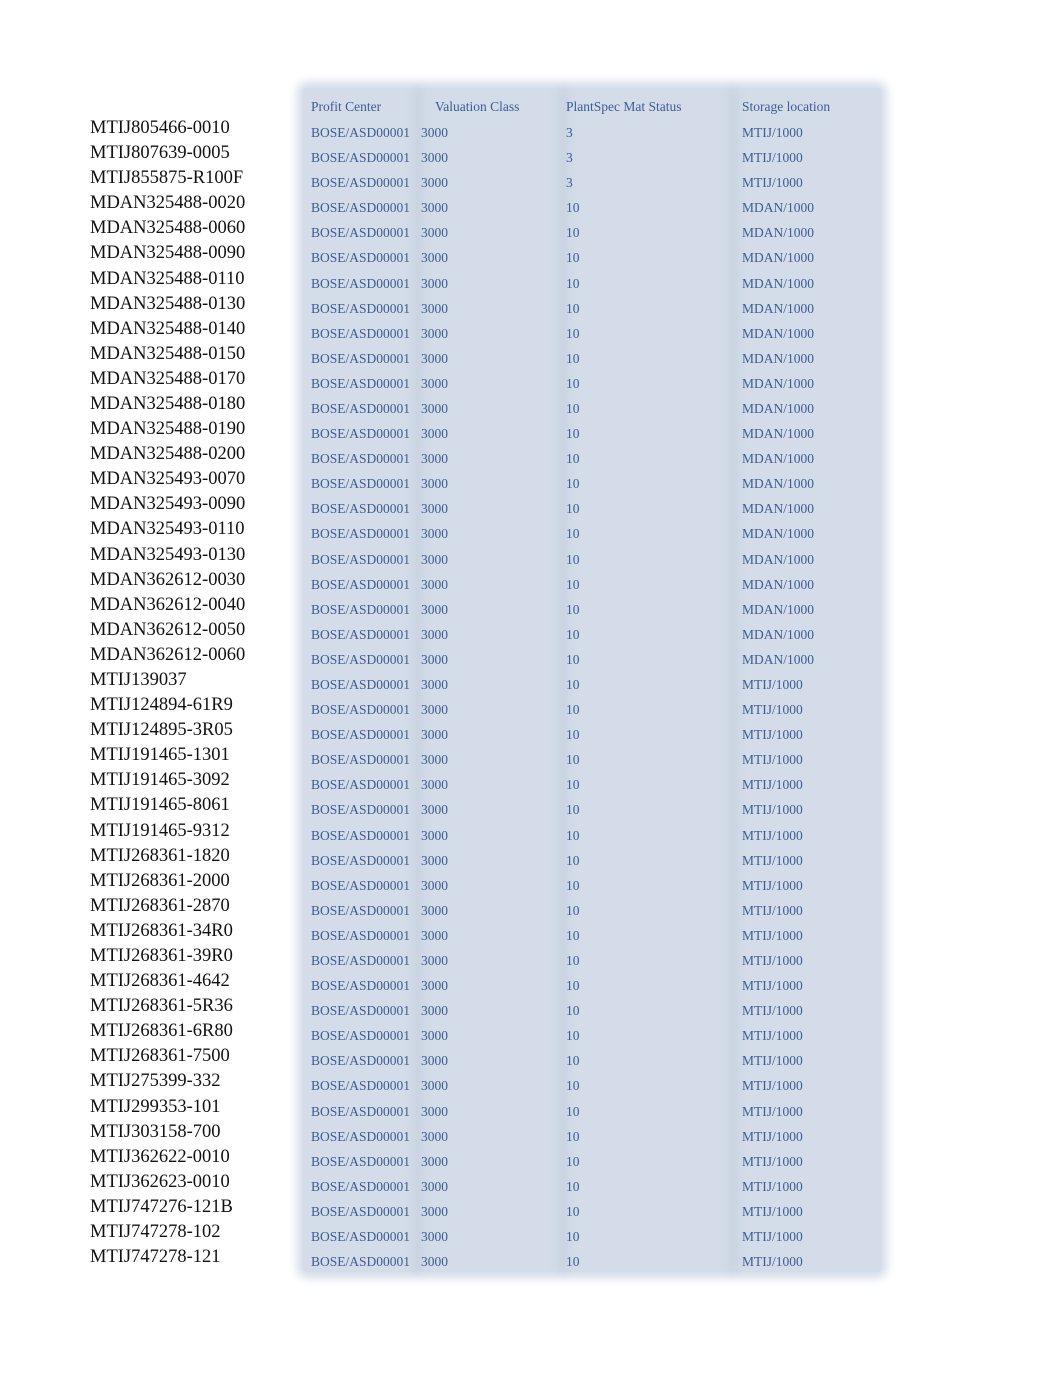  What do you see at coordinates (168, 454) in the screenshot?
I see `material-cell: MDAN325488-0200` at bounding box center [168, 454].